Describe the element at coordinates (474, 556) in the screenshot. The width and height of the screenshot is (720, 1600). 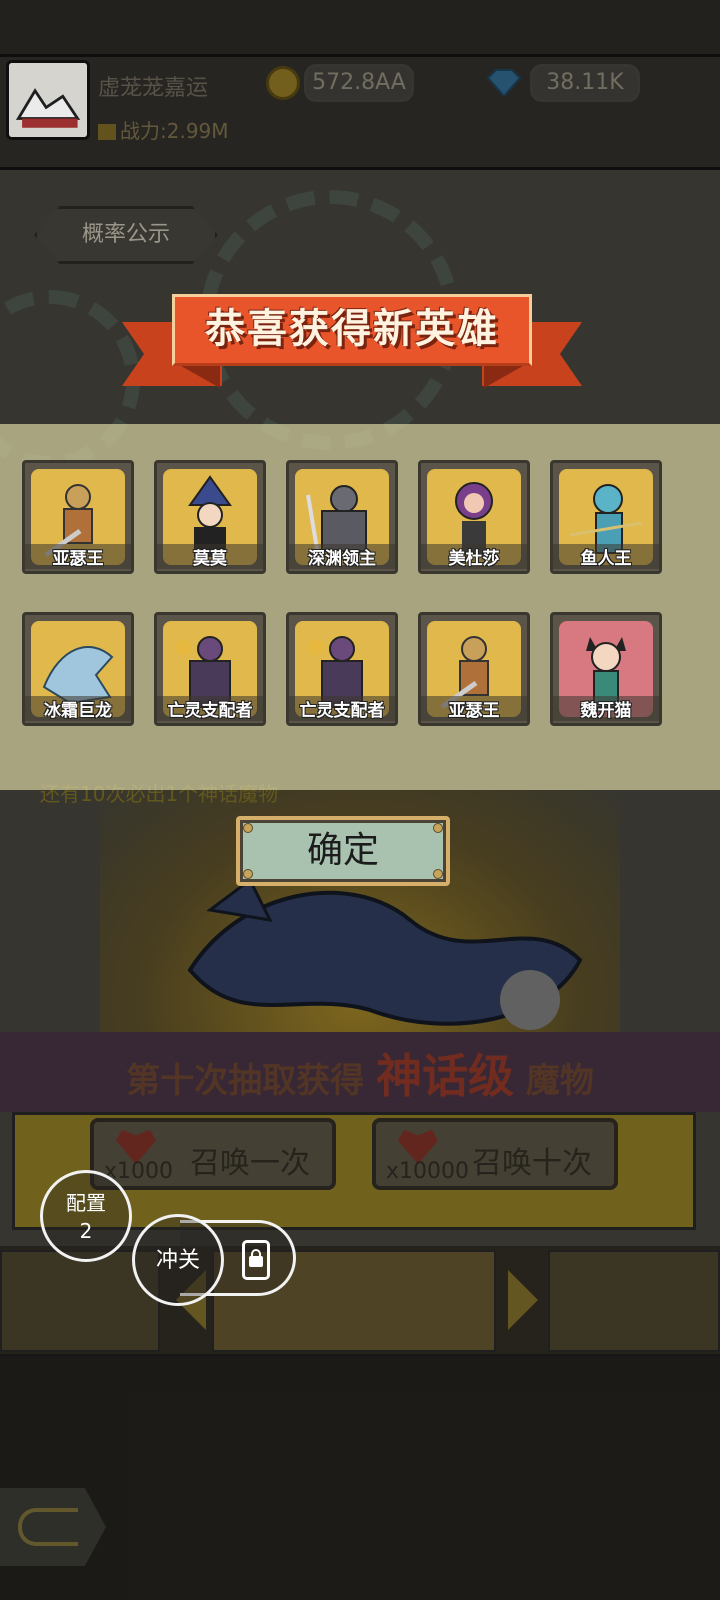
I see `hero-name: 美杜莎` at that location.